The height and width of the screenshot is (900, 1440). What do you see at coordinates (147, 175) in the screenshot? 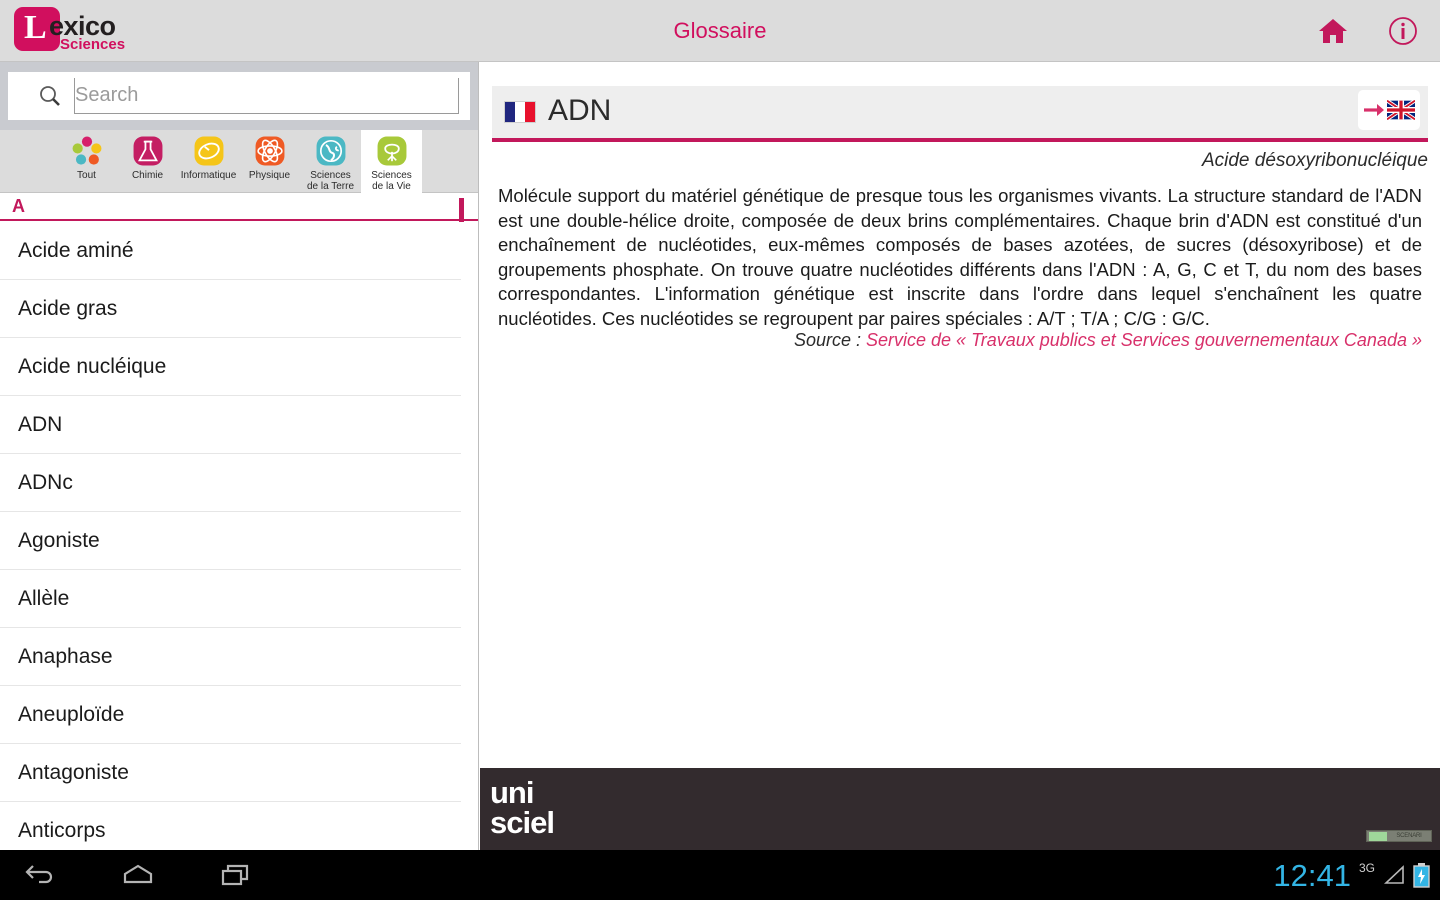
I see `category-label: Chimie` at bounding box center [147, 175].